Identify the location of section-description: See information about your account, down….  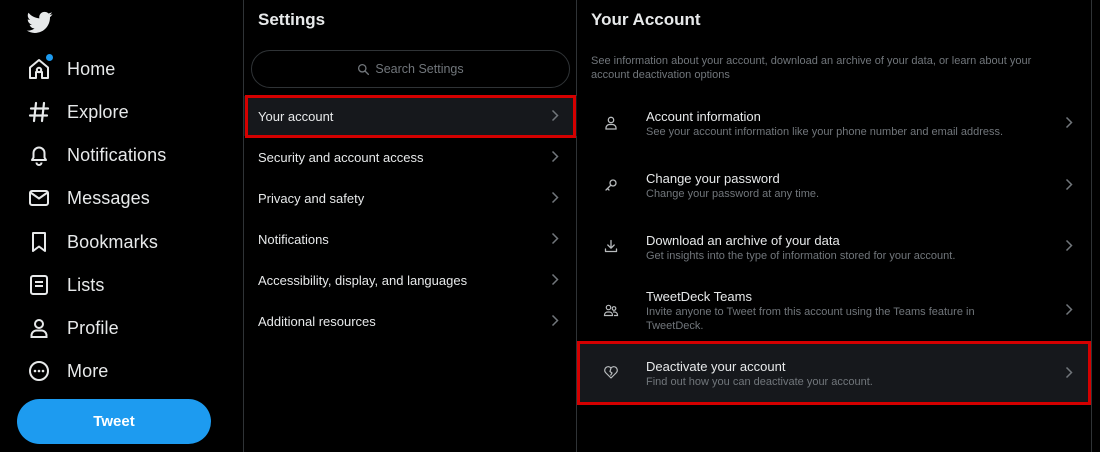
(811, 68).